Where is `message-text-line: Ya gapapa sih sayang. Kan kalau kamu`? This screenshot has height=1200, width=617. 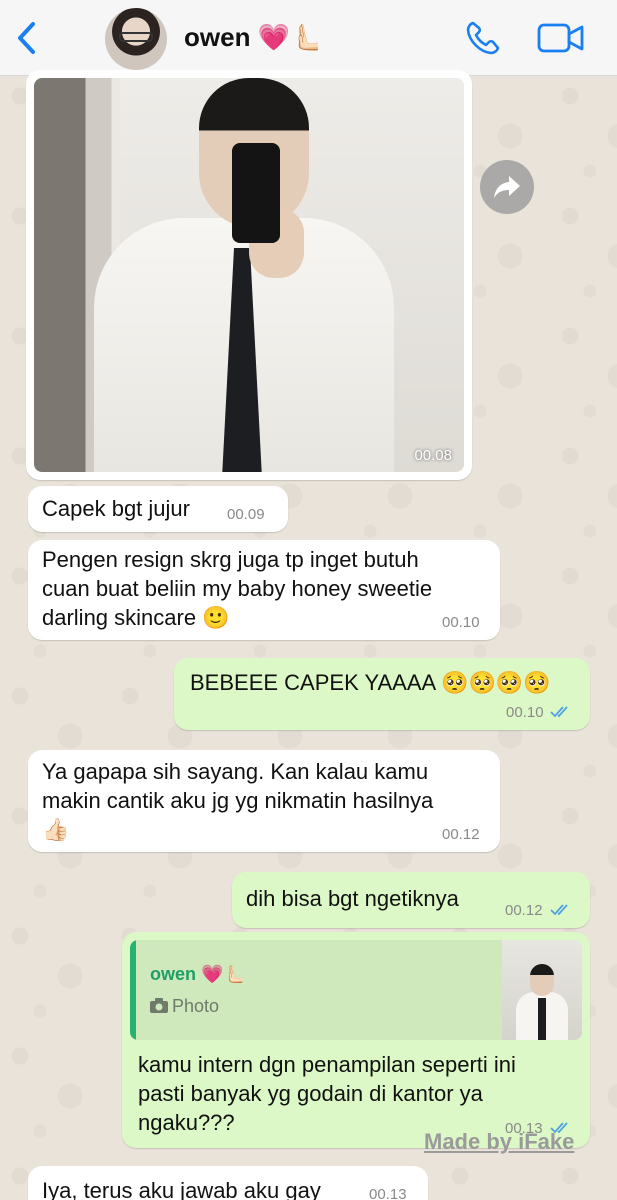
message-text-line: Ya gapapa sih sayang. Kan kalau kamu is located at coordinates (235, 771).